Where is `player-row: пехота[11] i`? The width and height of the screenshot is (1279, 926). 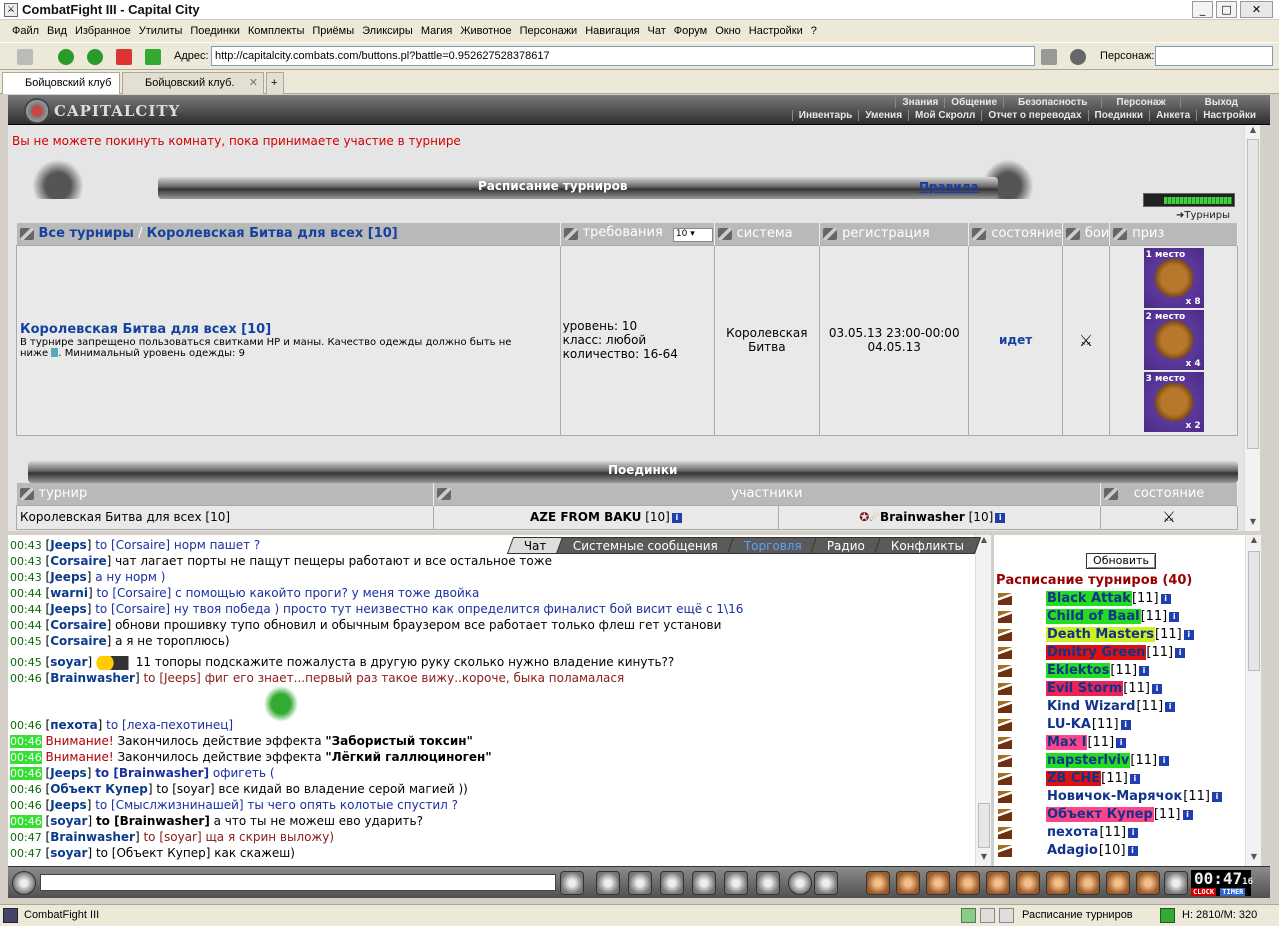
player-row: пехота[11] i is located at coordinates (1068, 833).